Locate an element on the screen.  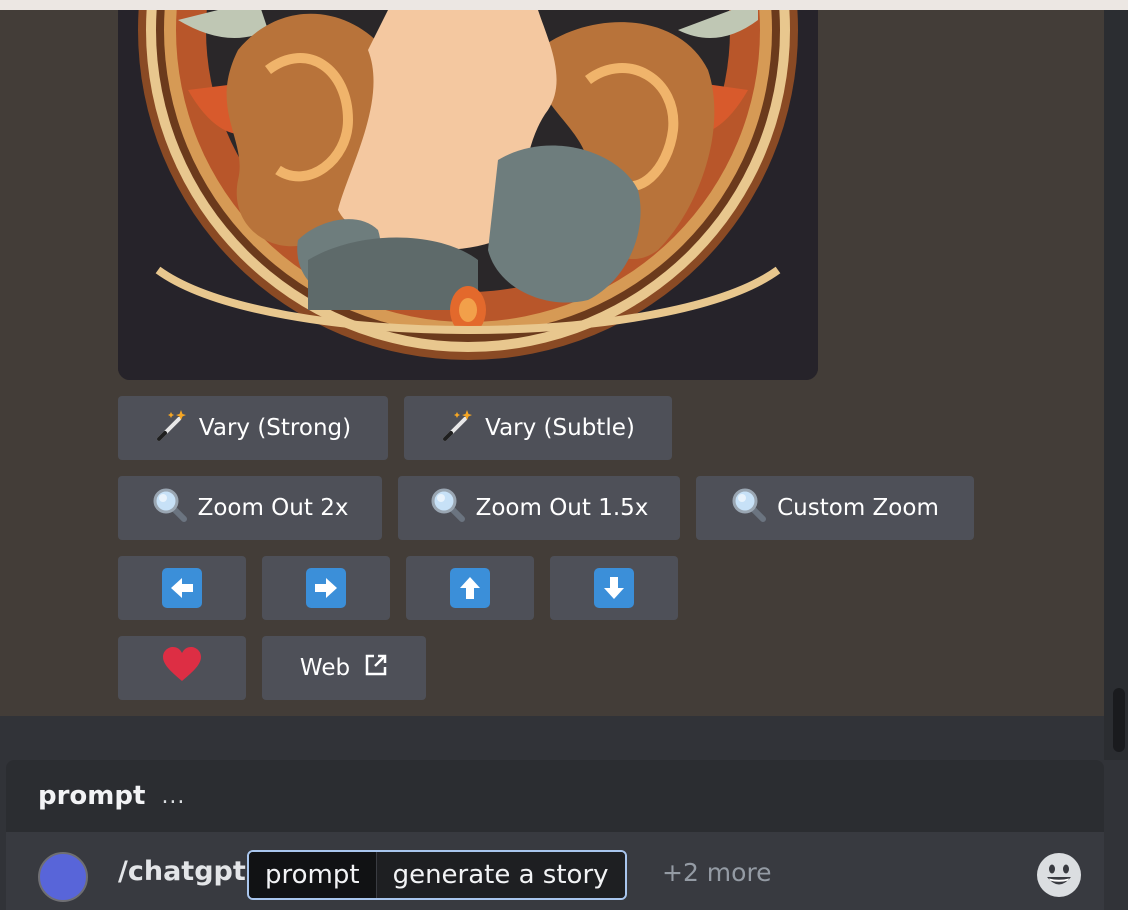
favorite-button is located at coordinates (182, 668).